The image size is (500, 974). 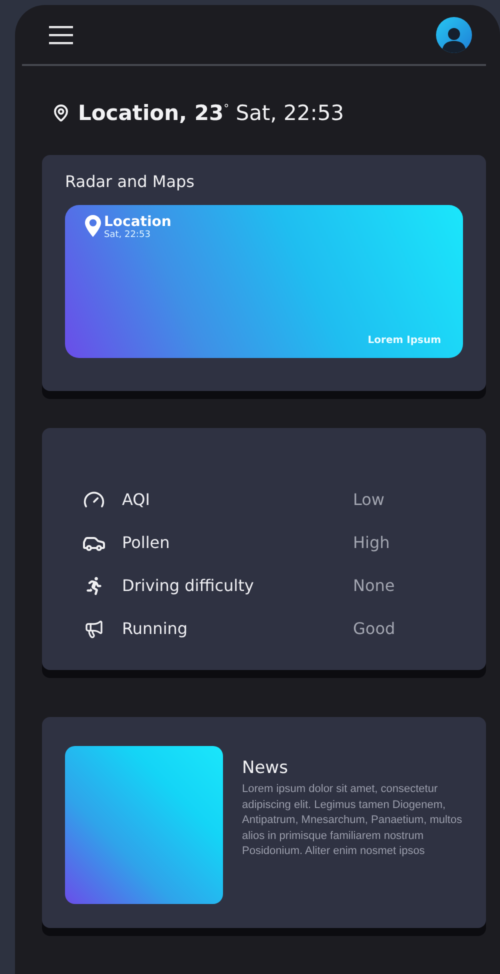 What do you see at coordinates (128, 235) in the screenshot?
I see `banner-time: Sat, 22:53` at bounding box center [128, 235].